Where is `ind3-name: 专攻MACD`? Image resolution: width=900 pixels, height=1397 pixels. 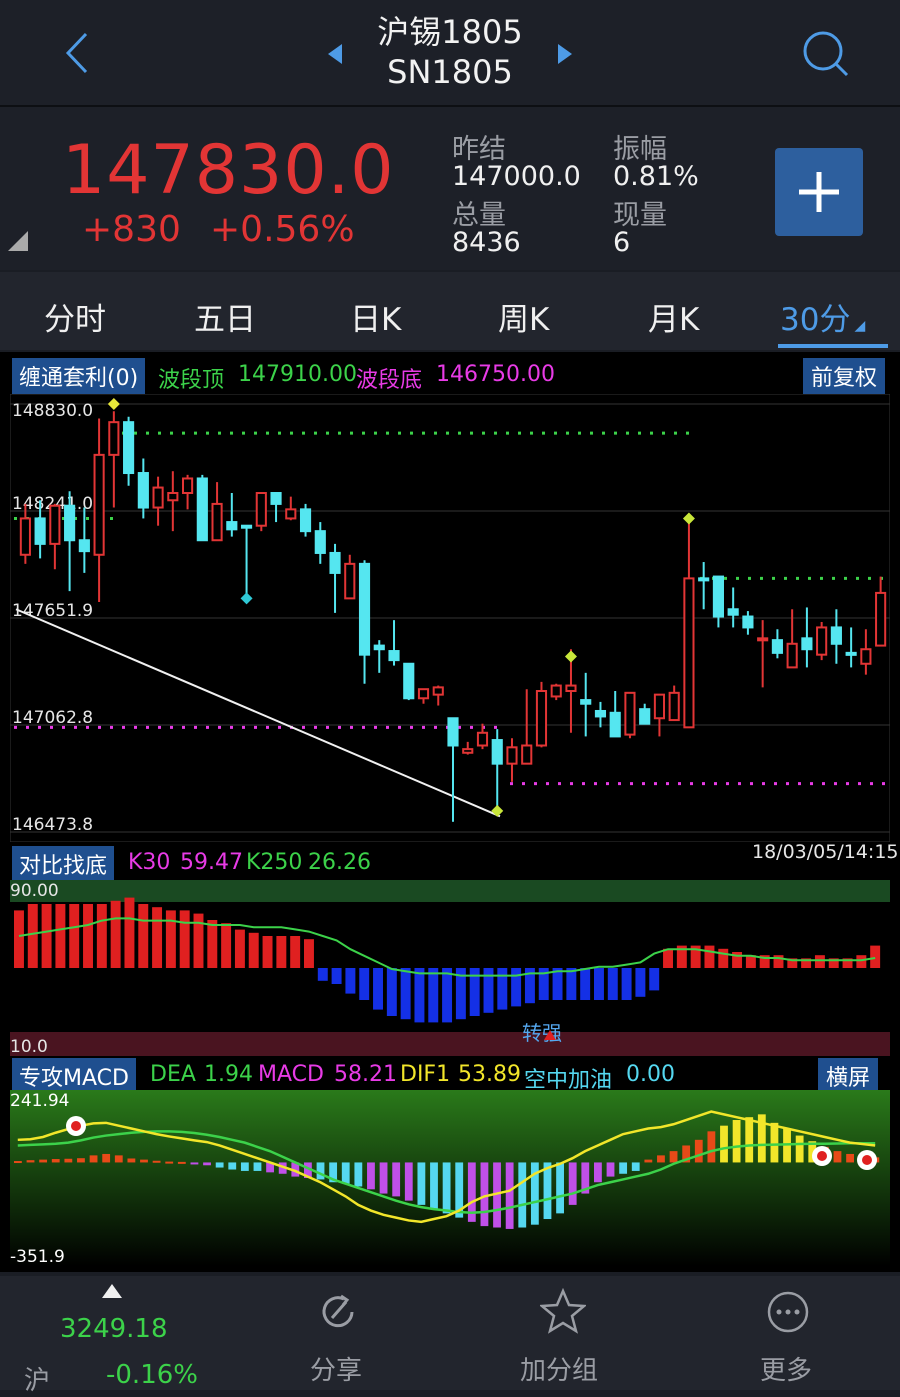
ind3-name: 专攻MACD is located at coordinates (74, 1076).